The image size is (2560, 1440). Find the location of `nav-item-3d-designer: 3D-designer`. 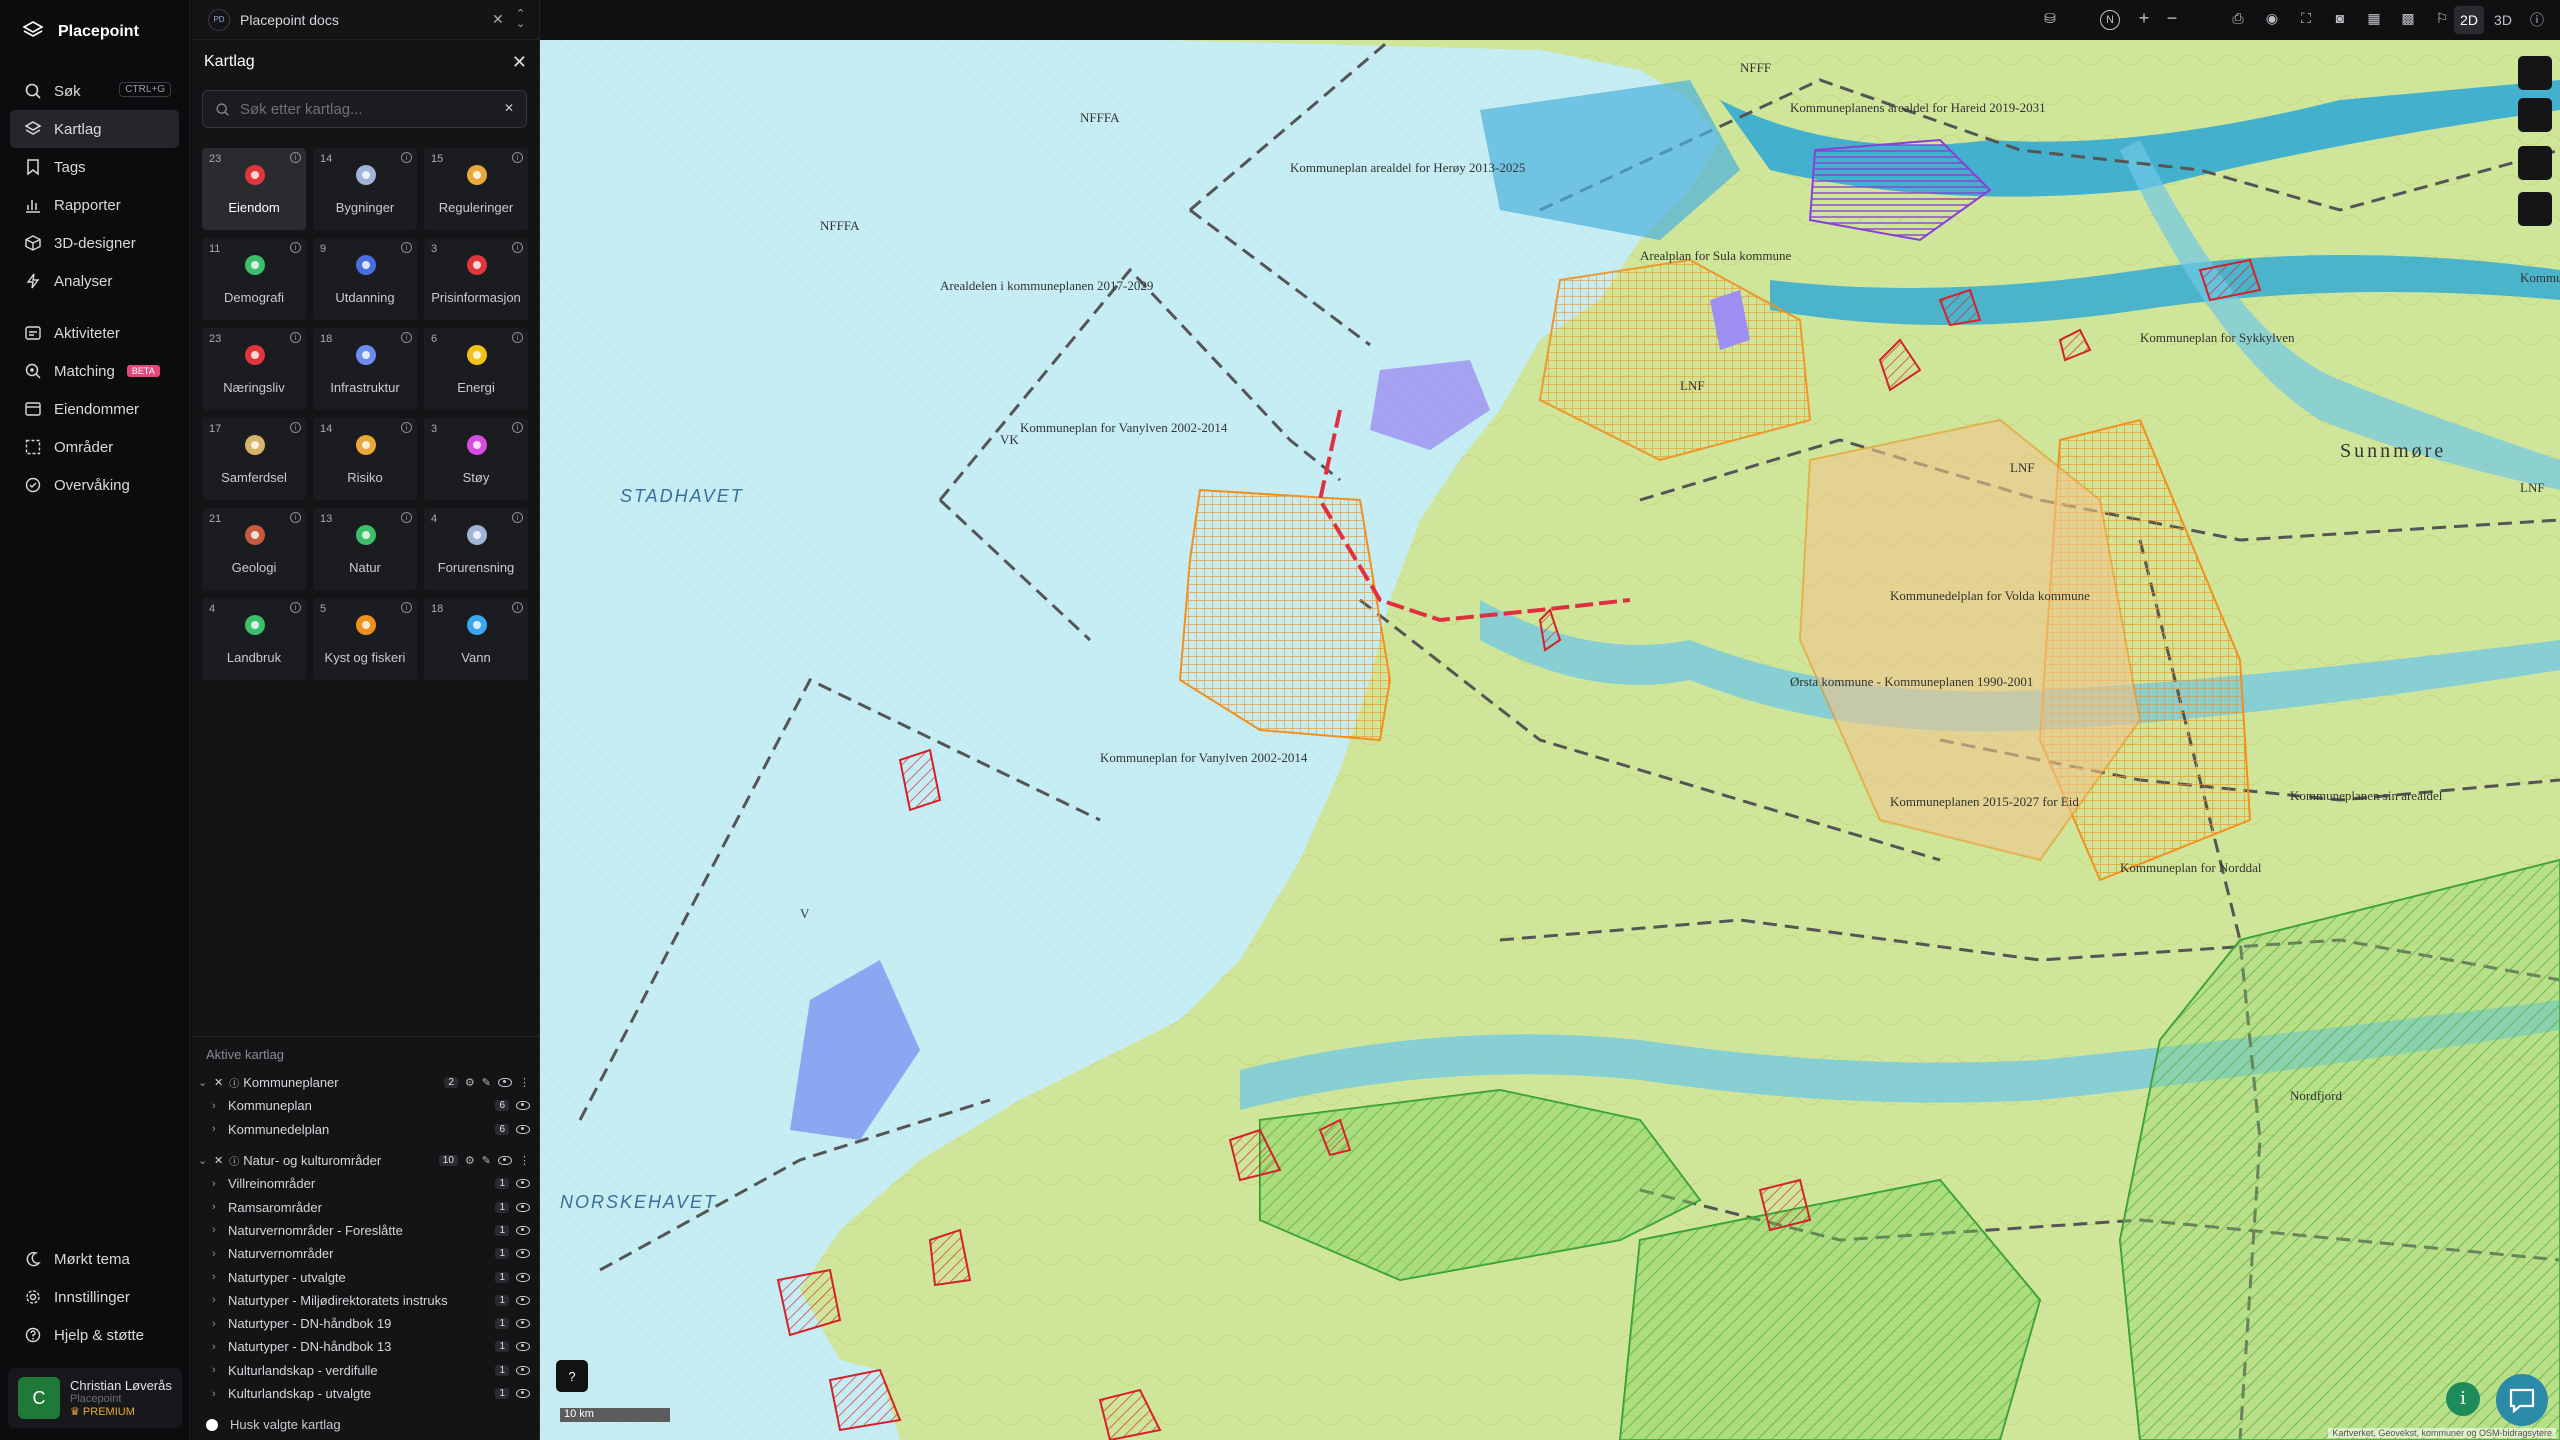

nav-item-3d-designer: 3D-designer is located at coordinates (94, 243).